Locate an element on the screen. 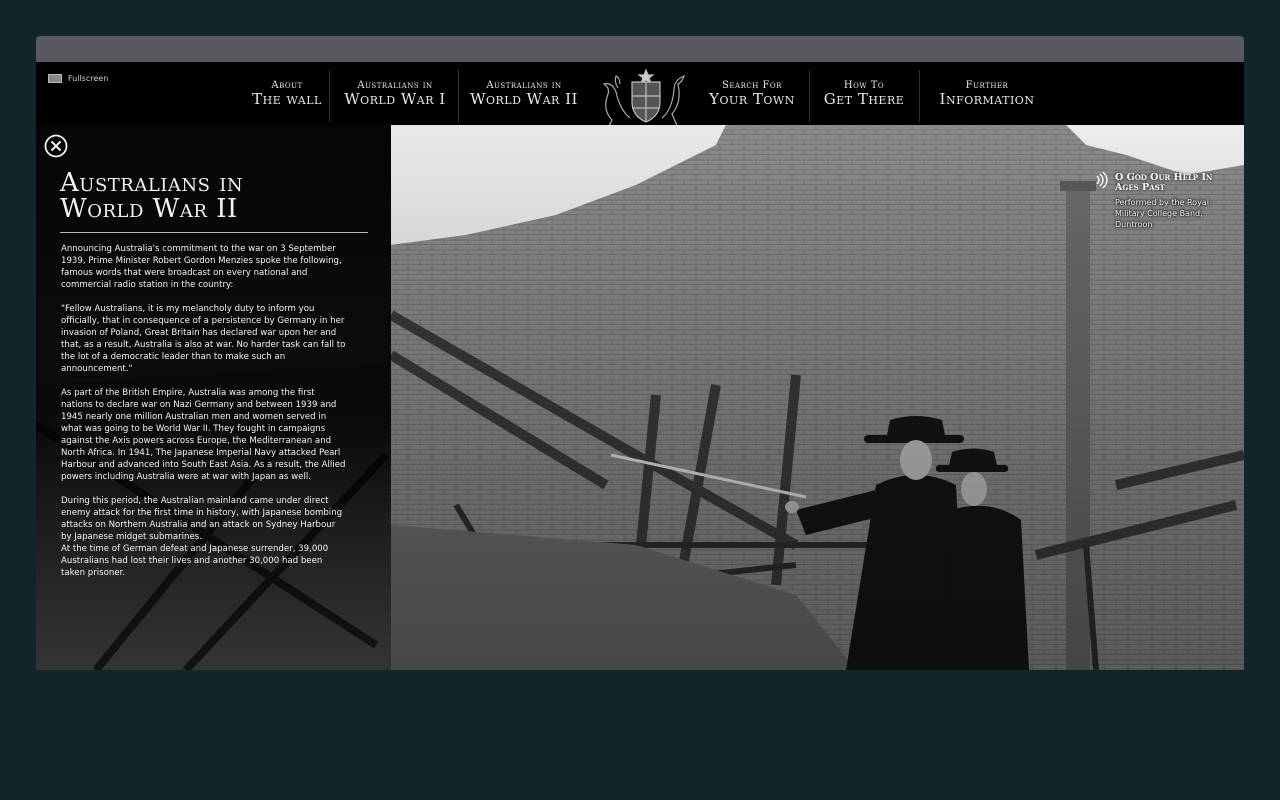 The image size is (1280, 800). fullscreen-label: Fullscreen is located at coordinates (88, 78).